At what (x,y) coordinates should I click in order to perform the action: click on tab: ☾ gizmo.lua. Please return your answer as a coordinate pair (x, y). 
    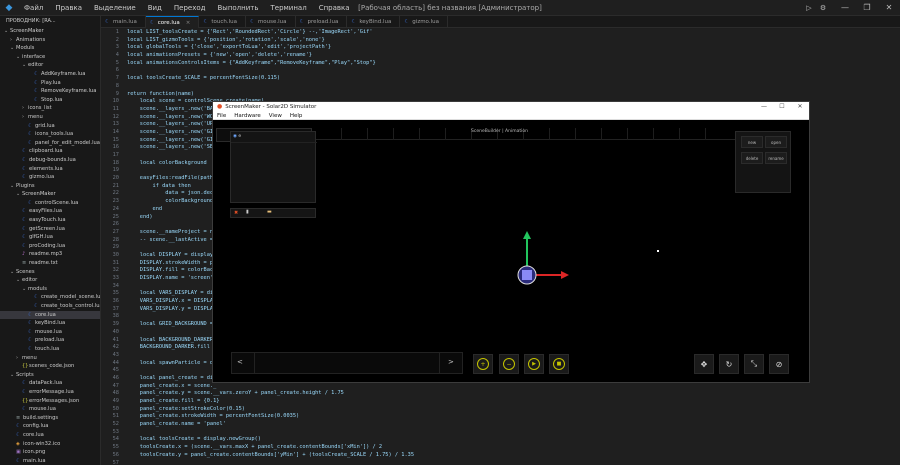
    Looking at the image, I should click on (424, 22).